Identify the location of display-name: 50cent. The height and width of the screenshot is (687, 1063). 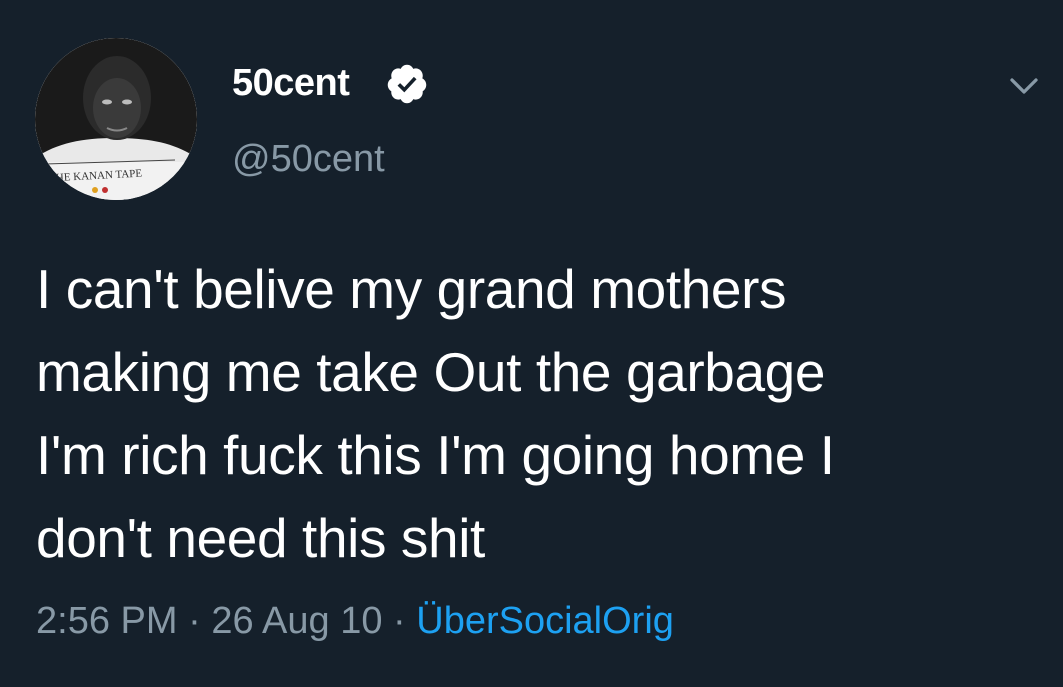
(291, 83).